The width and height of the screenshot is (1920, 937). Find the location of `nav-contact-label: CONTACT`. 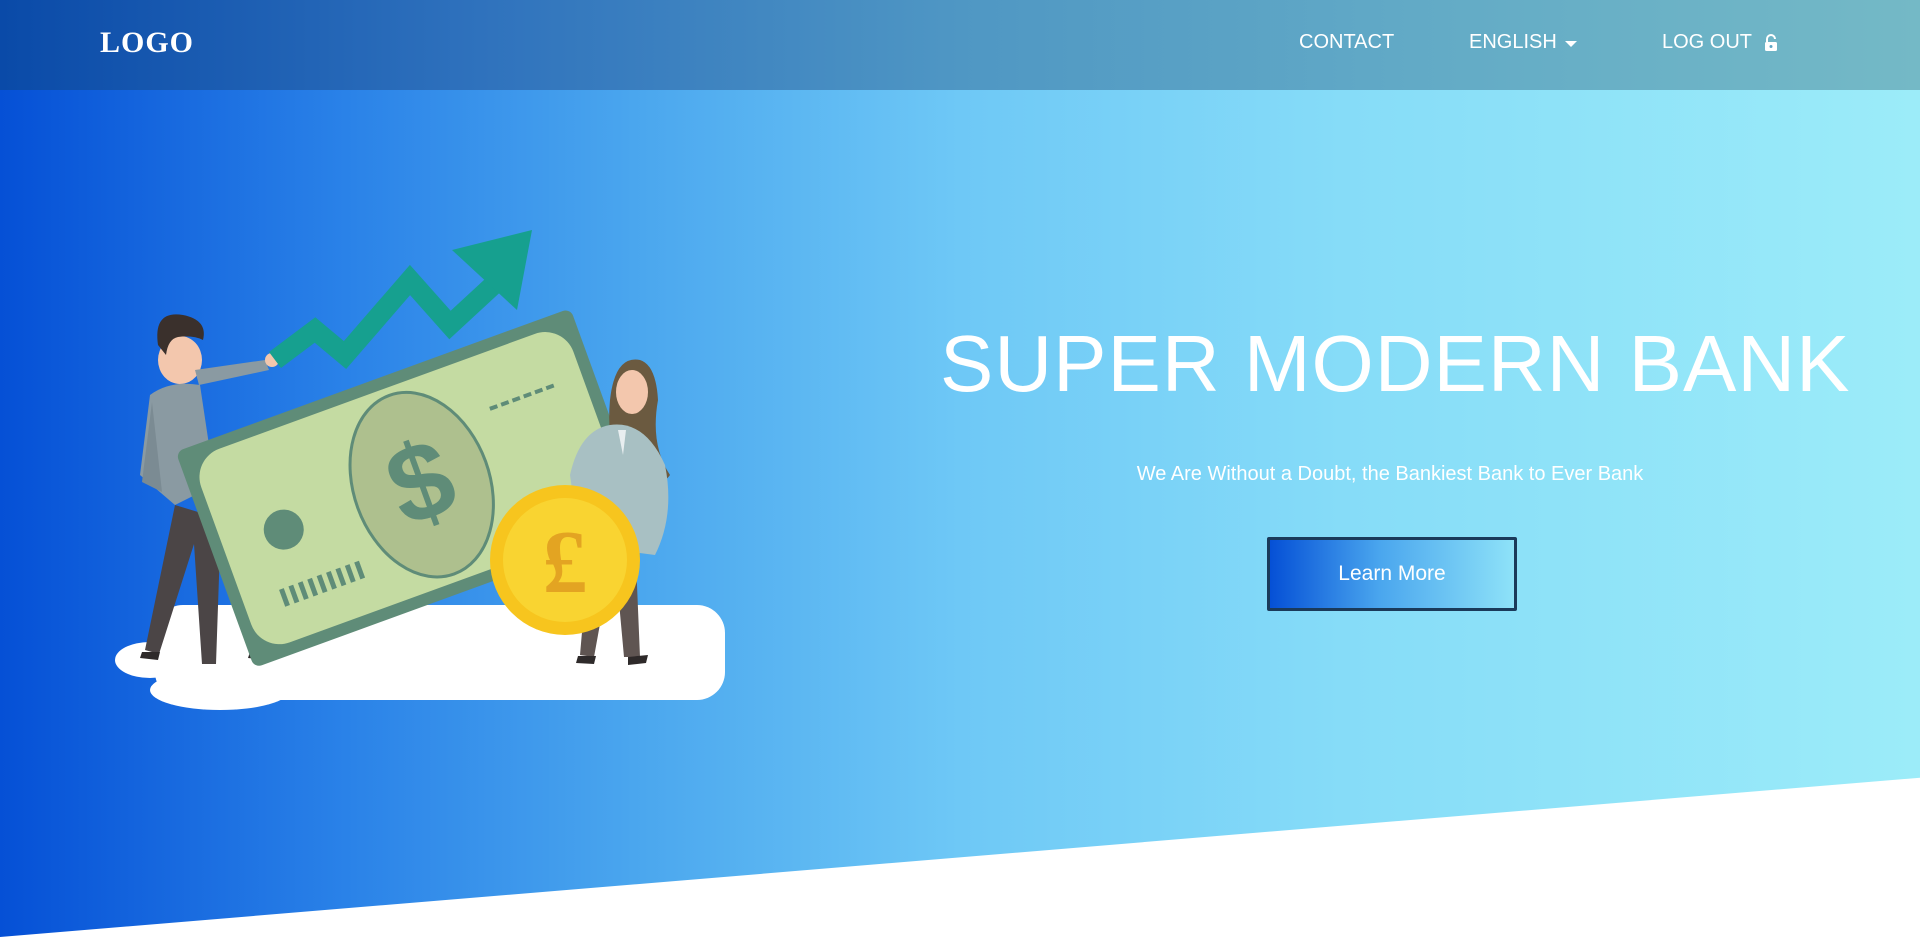

nav-contact-label: CONTACT is located at coordinates (1347, 42).